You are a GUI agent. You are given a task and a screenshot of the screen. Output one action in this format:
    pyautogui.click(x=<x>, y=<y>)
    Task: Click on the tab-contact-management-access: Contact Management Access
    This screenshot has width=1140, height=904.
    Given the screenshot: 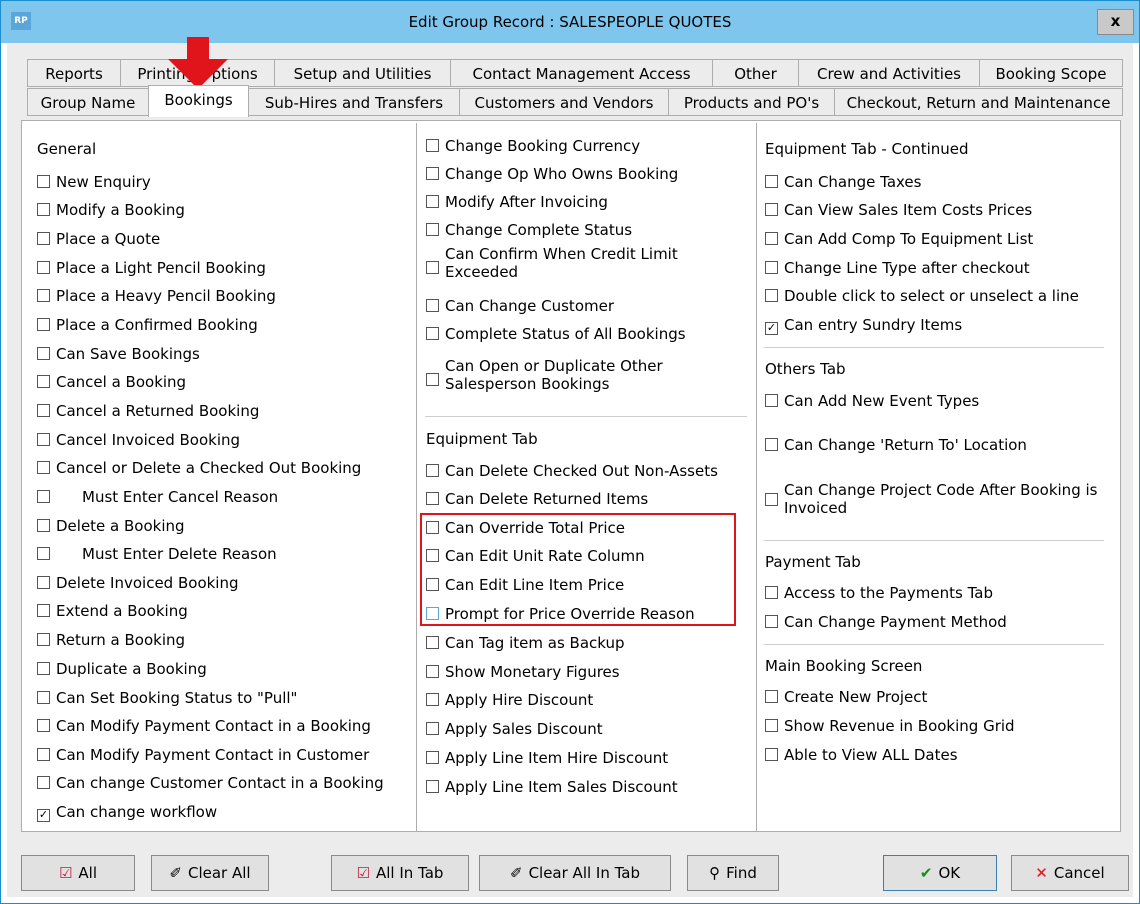 What is the action you would take?
    pyautogui.click(x=581, y=73)
    